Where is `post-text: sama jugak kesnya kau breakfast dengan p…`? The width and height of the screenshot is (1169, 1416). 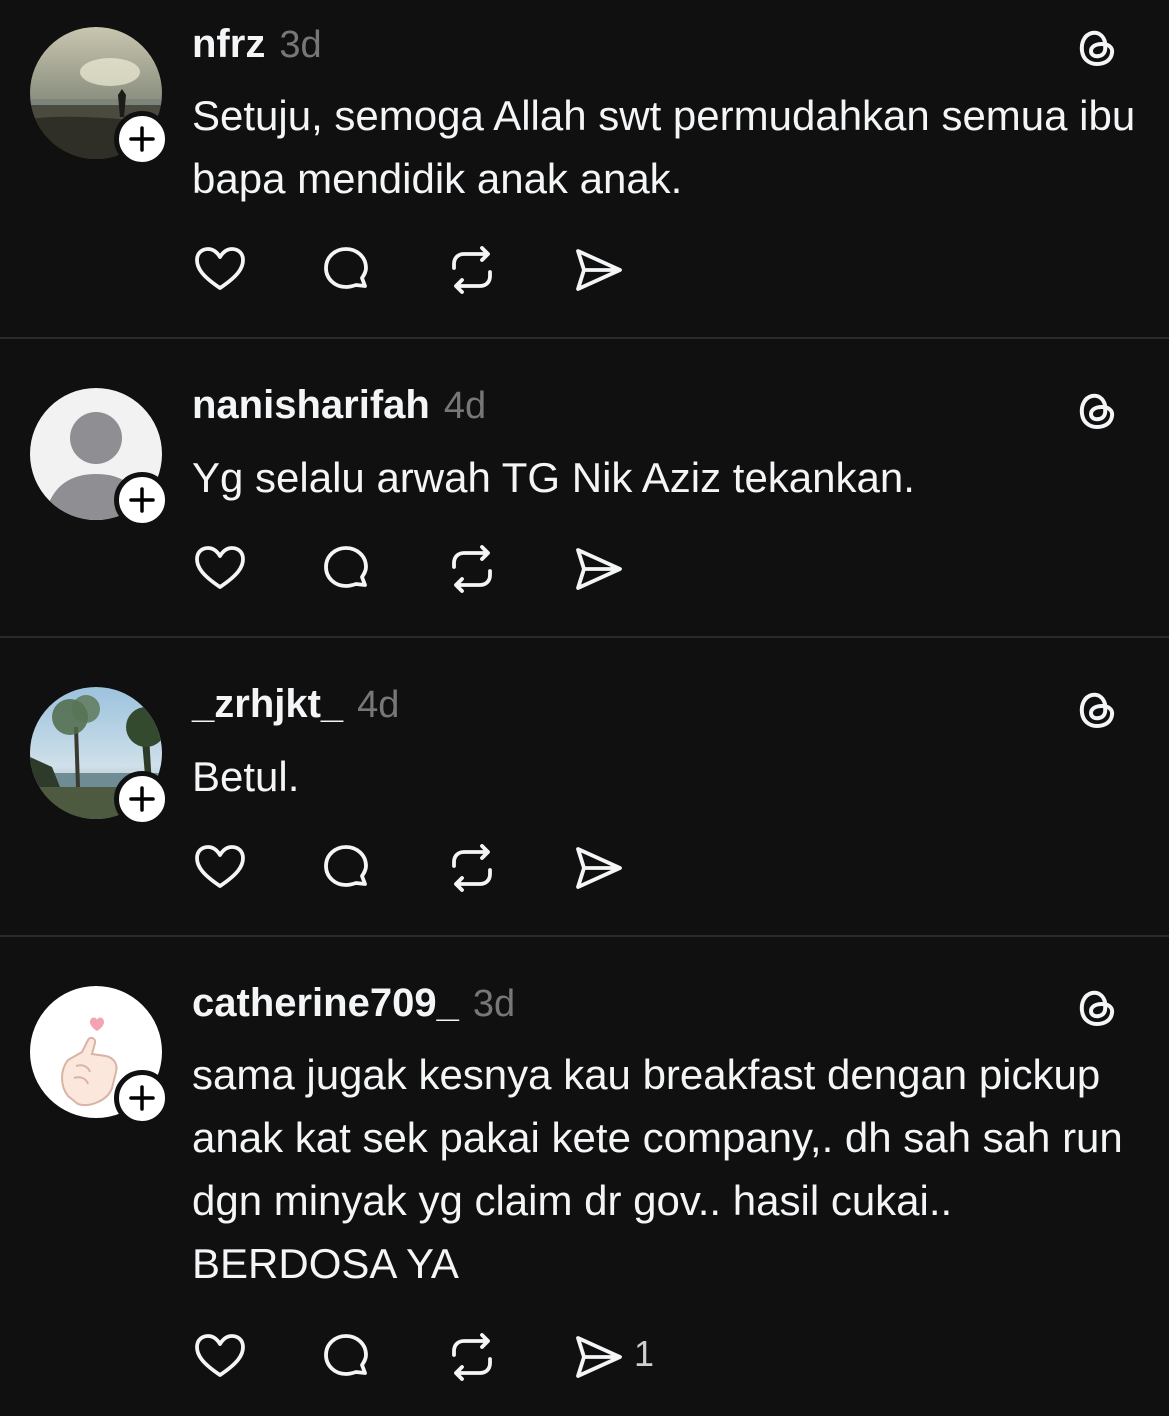 post-text: sama jugak kesnya kau breakfast dengan p… is located at coordinates (657, 1169).